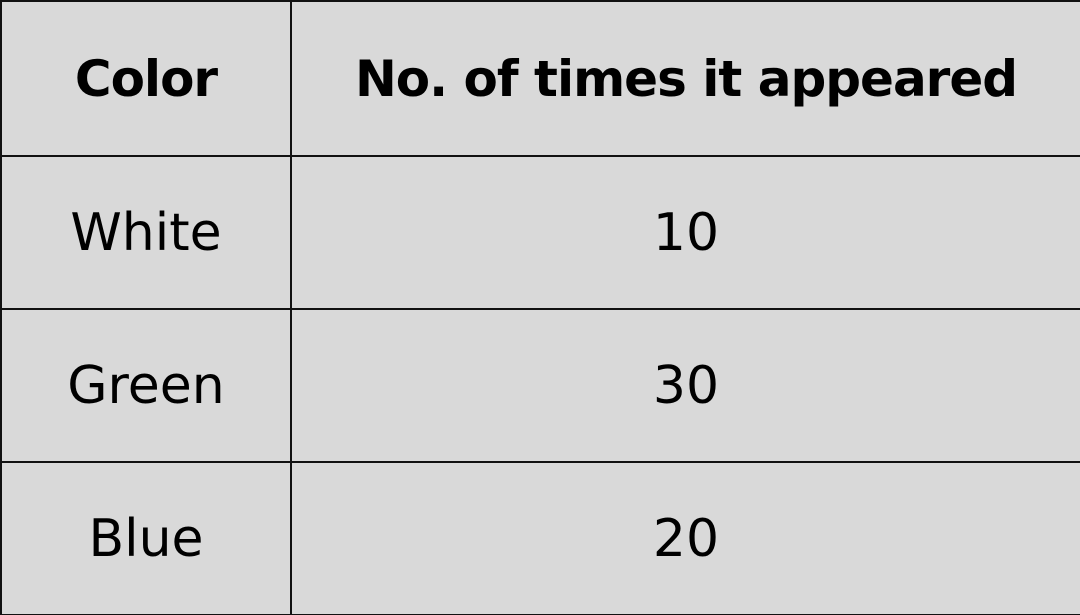 Image resolution: width=1080 pixels, height=615 pixels. Describe the element at coordinates (146, 78) in the screenshot. I see `header-color: Color` at that location.